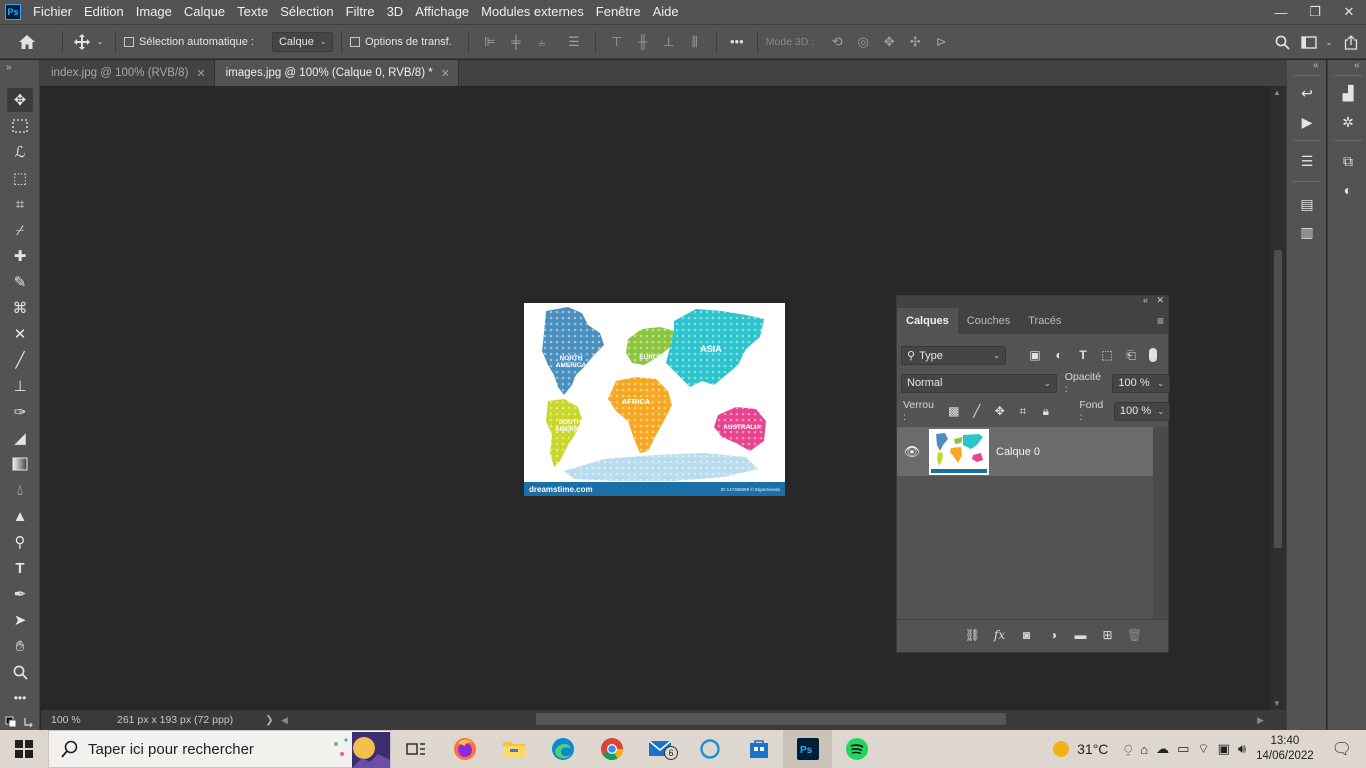 This screenshot has width=1366, height=768. What do you see at coordinates (1348, 122) in the screenshot?
I see `navigator-panel-icon: ✲` at bounding box center [1348, 122].